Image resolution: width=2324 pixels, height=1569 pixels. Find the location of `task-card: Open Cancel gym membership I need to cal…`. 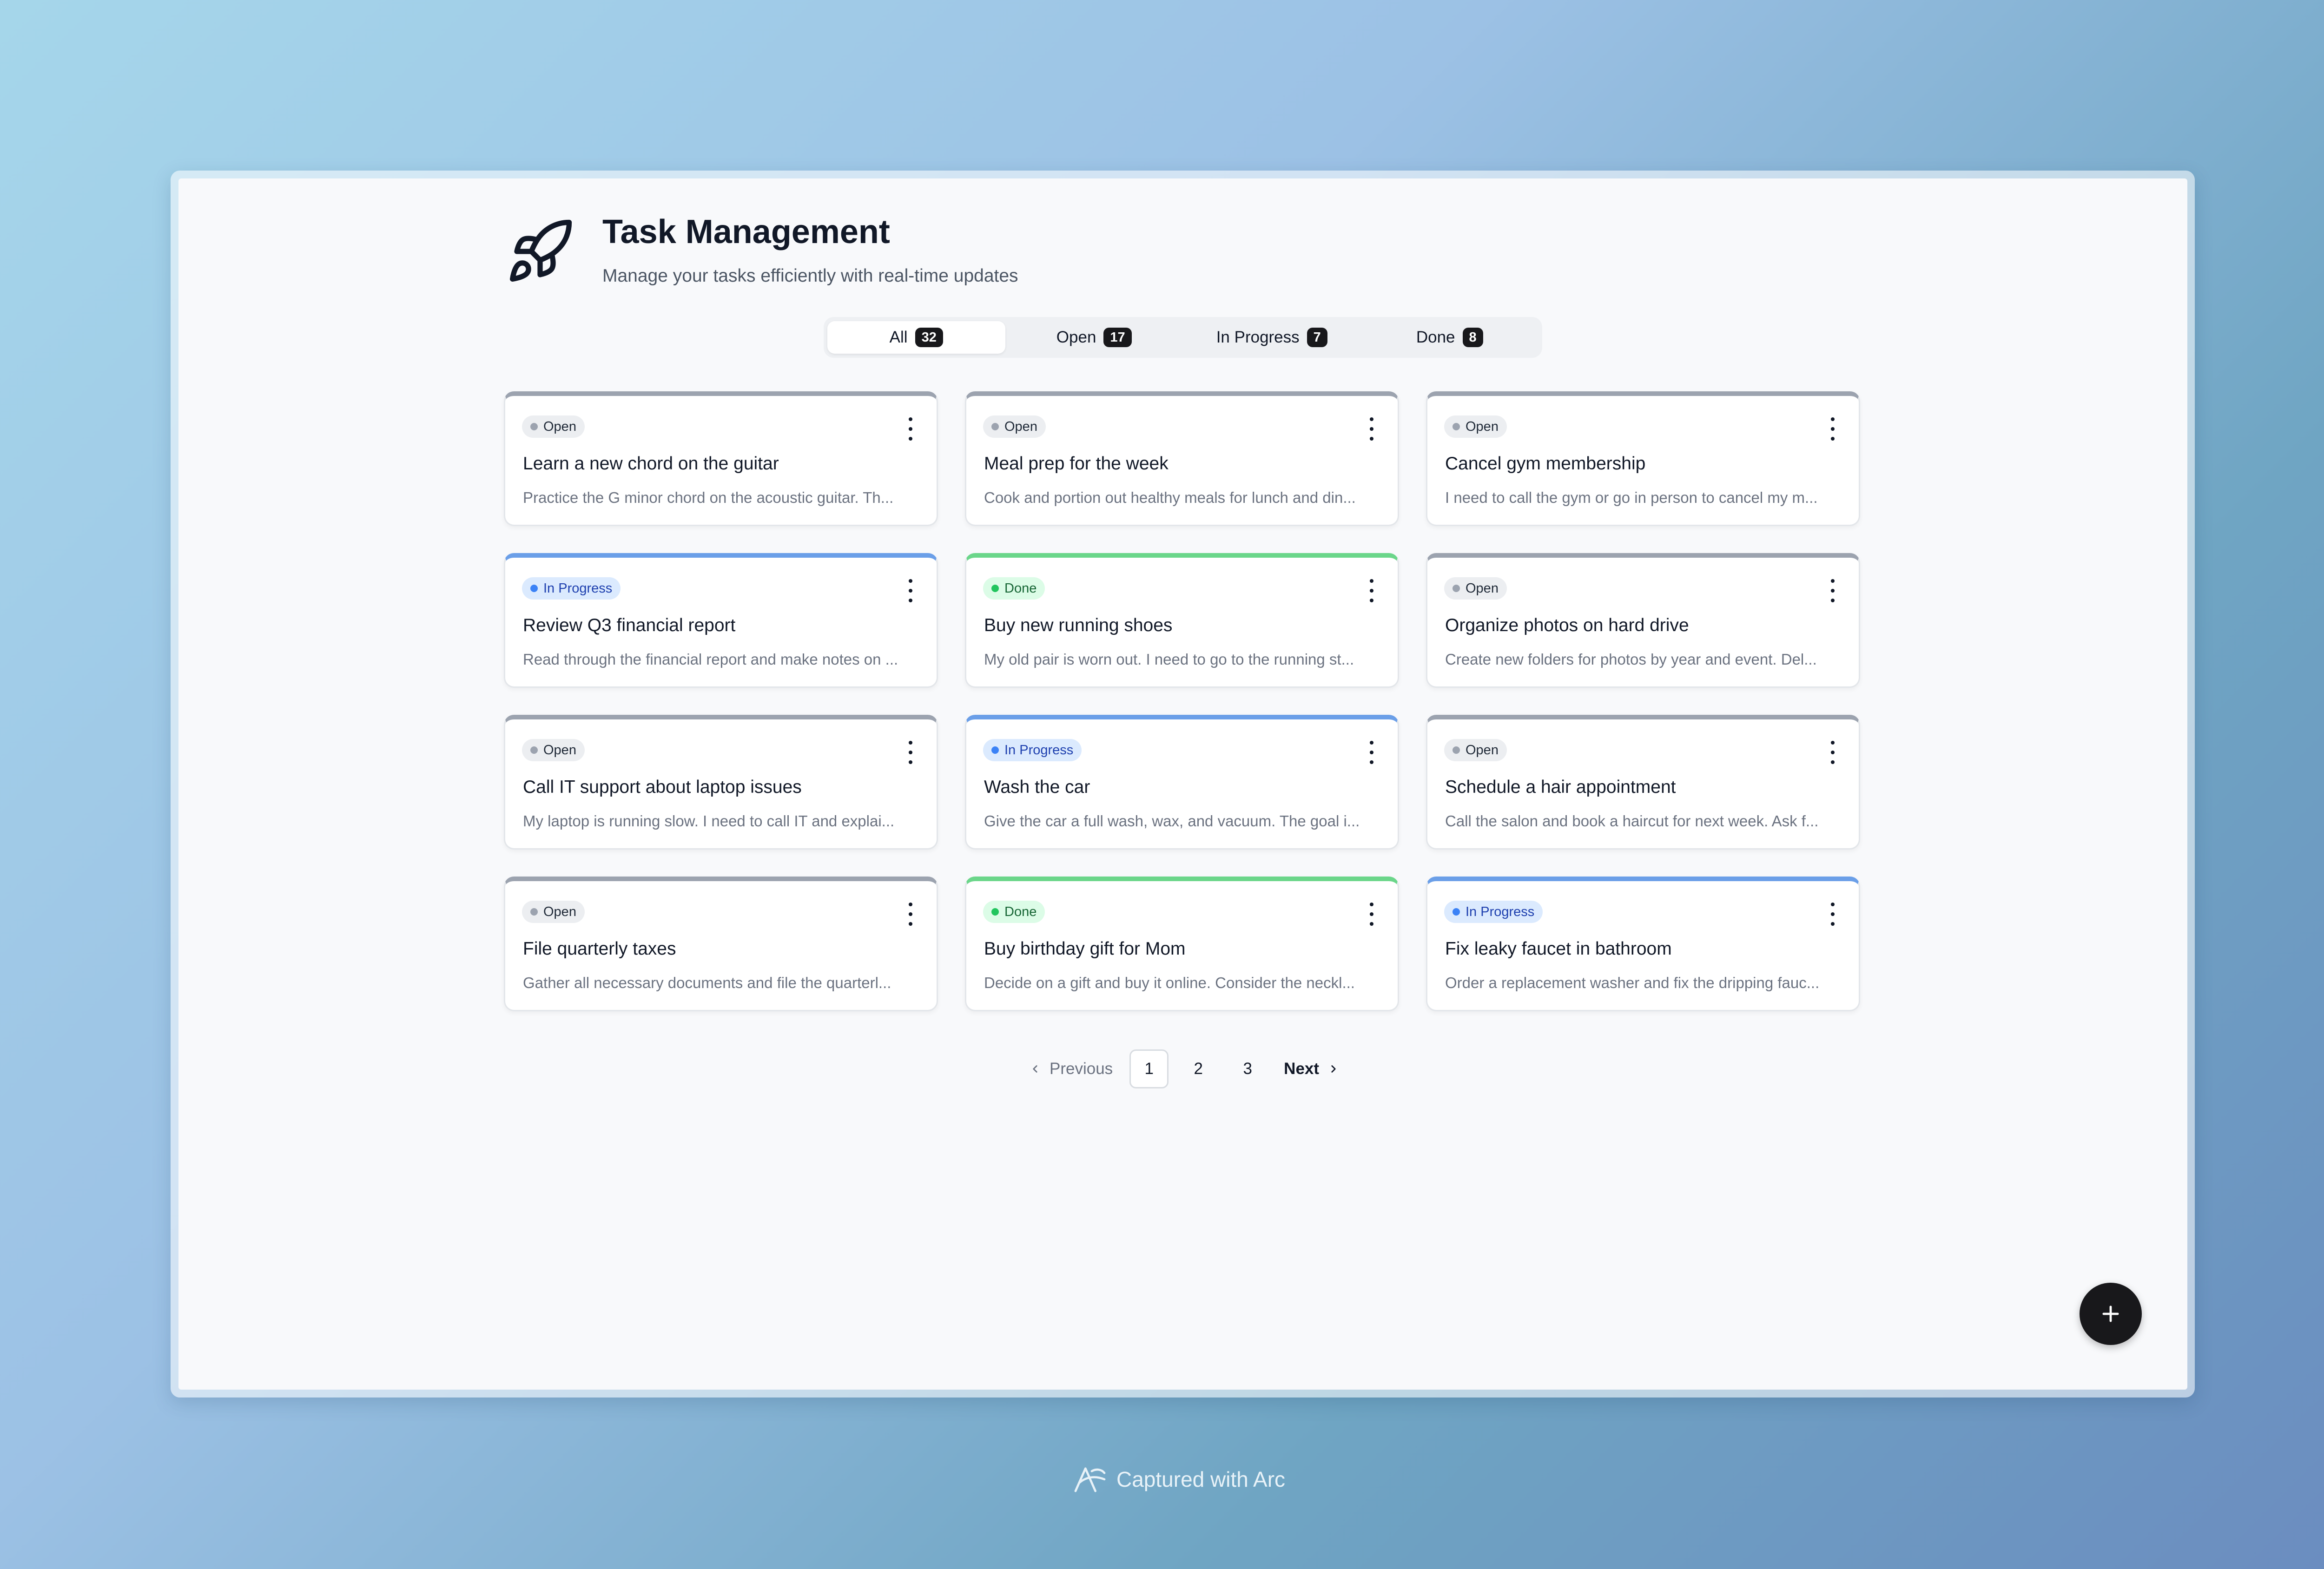

task-card: Open Cancel gym membership I need to cal… is located at coordinates (1643, 458).